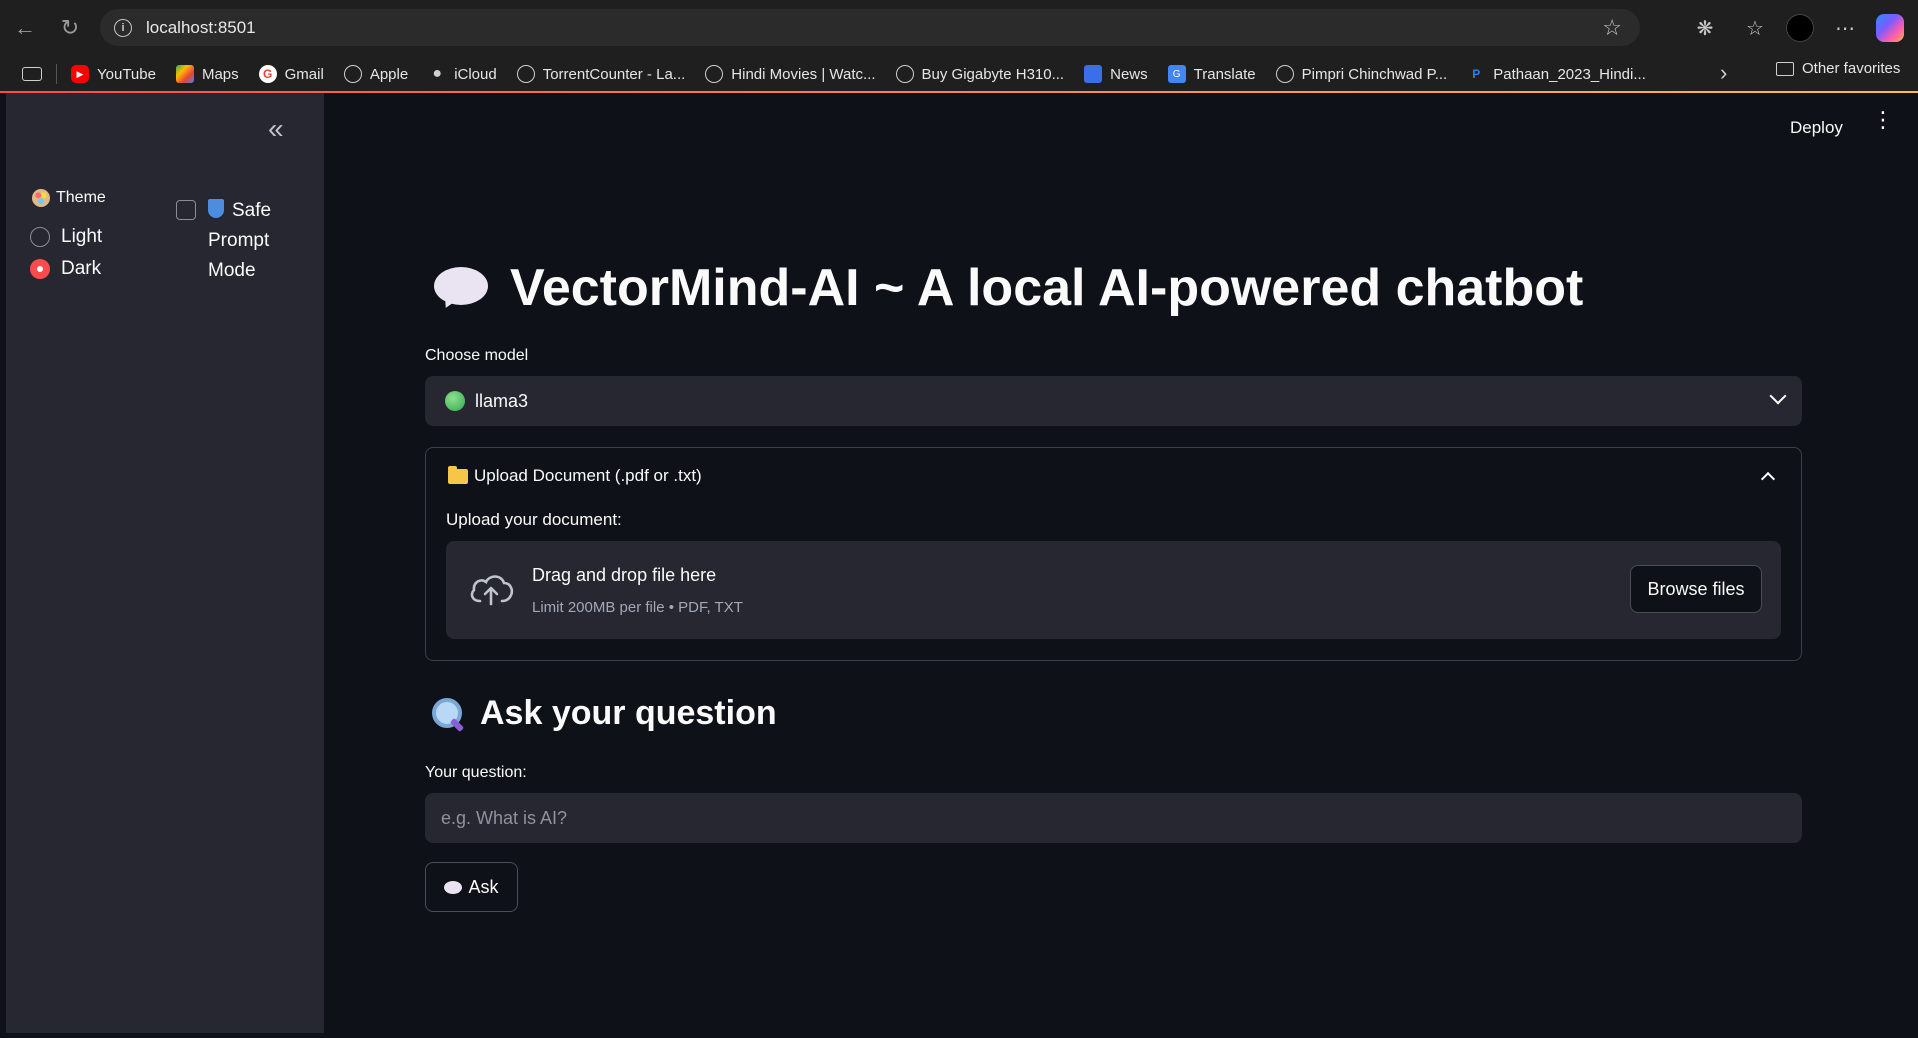  I want to click on bookmark-translate: G Translate, so click(1212, 74).